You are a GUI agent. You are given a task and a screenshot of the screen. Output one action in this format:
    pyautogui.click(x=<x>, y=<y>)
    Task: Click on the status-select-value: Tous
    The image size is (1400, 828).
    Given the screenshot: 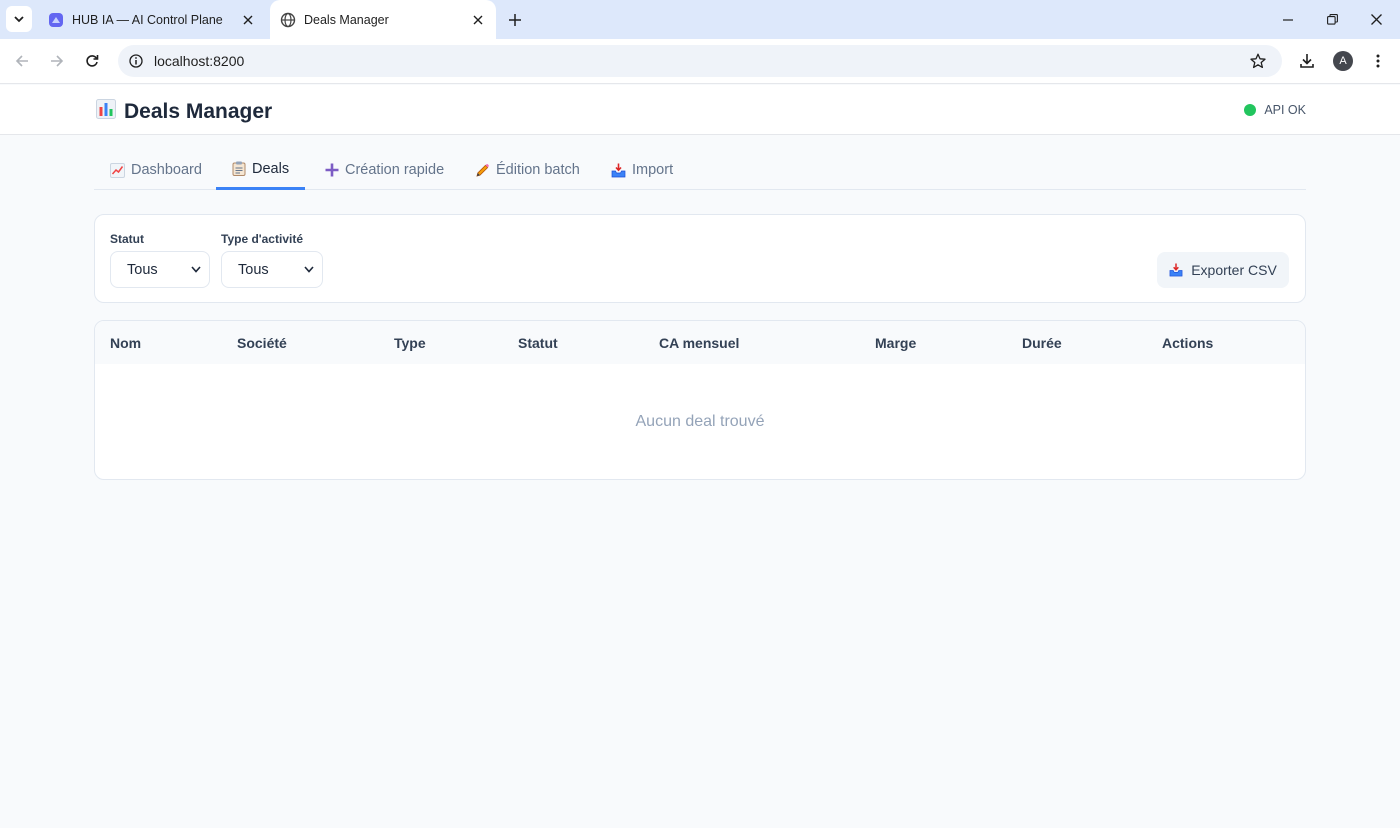 What is the action you would take?
    pyautogui.click(x=142, y=269)
    